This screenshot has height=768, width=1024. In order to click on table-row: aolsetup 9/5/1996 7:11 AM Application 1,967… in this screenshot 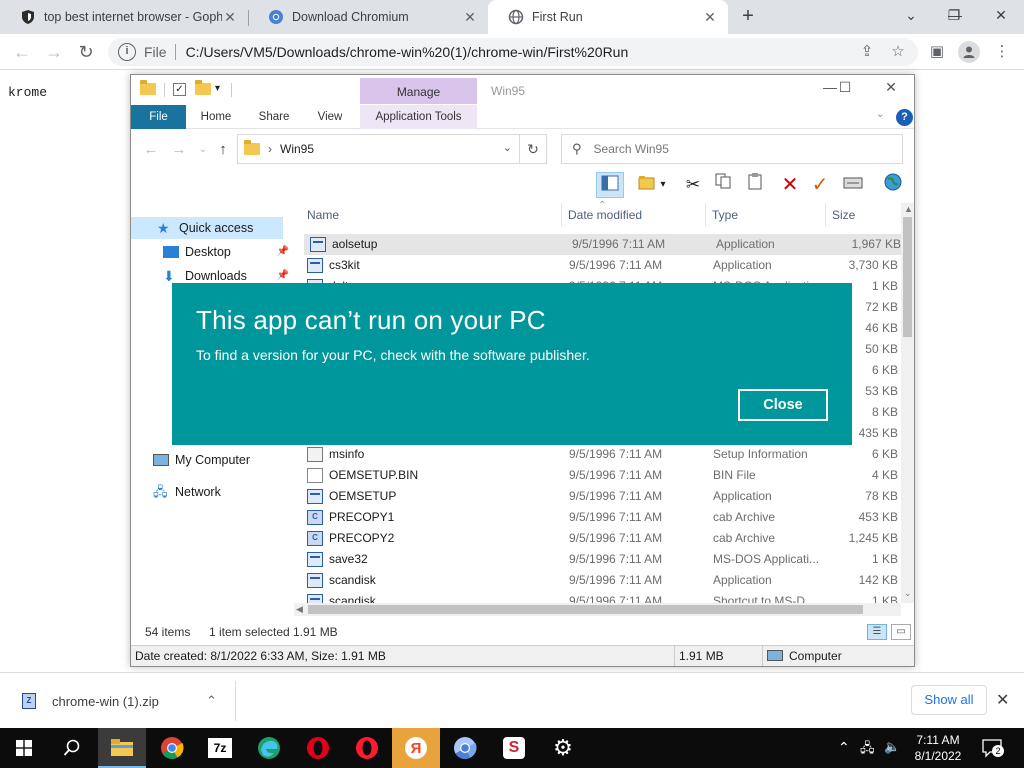, I will do `click(604, 244)`.